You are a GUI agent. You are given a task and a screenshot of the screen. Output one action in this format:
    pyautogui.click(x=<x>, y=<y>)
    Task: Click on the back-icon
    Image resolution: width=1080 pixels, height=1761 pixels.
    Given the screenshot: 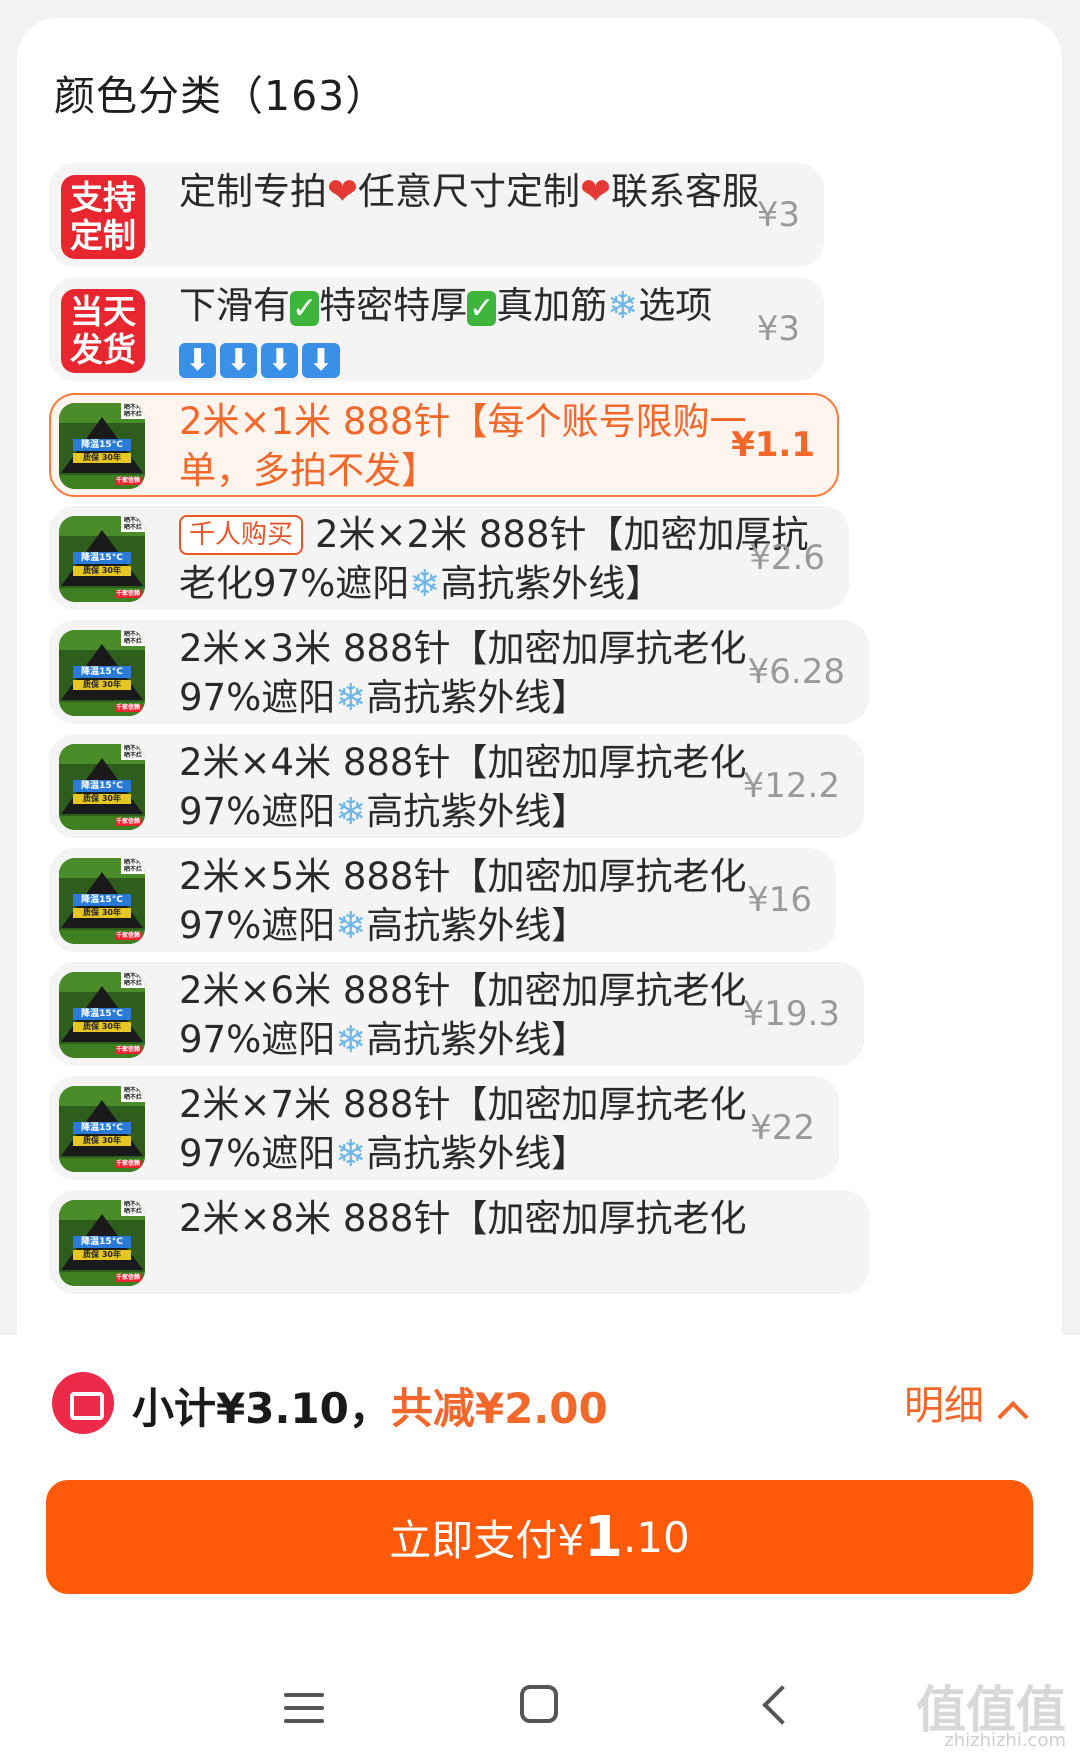 What is the action you would take?
    pyautogui.click(x=782, y=1705)
    